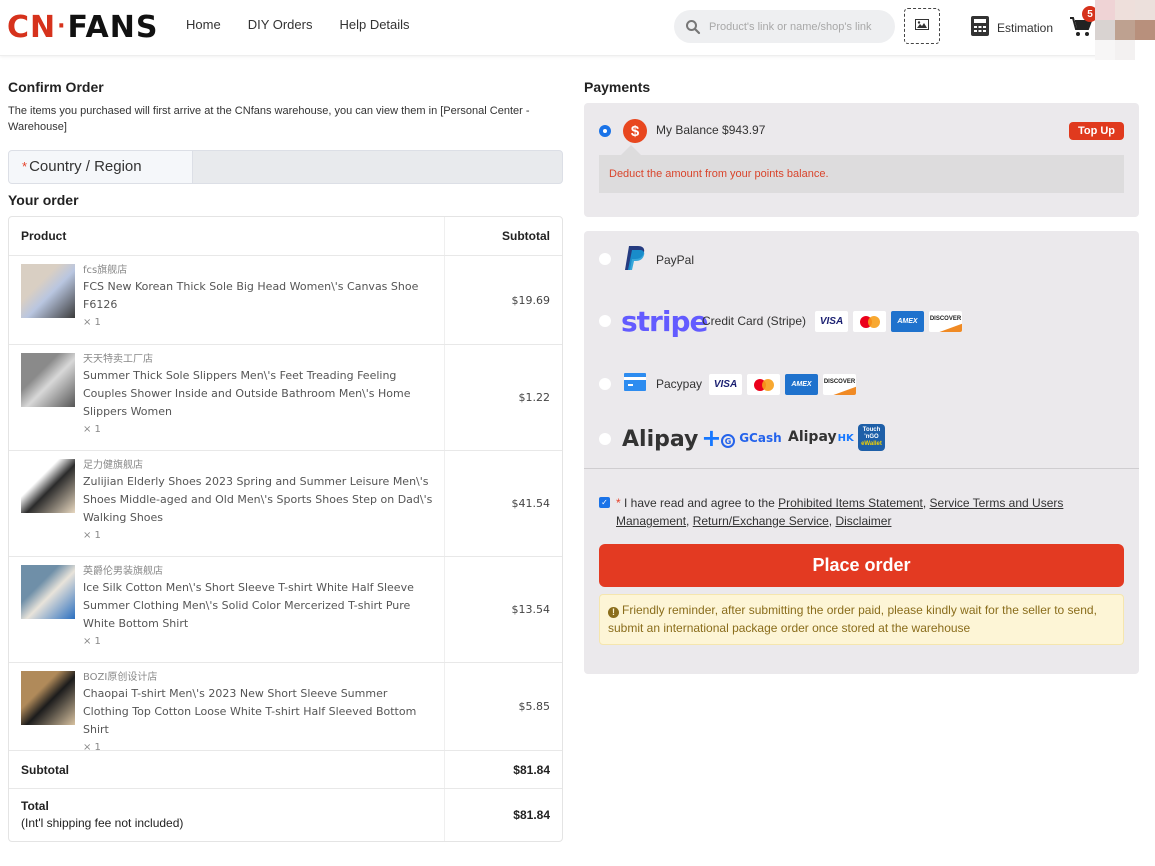 The width and height of the screenshot is (1155, 866). I want to click on prohibited-items-link: Prohibited Items Statement, so click(850, 503).